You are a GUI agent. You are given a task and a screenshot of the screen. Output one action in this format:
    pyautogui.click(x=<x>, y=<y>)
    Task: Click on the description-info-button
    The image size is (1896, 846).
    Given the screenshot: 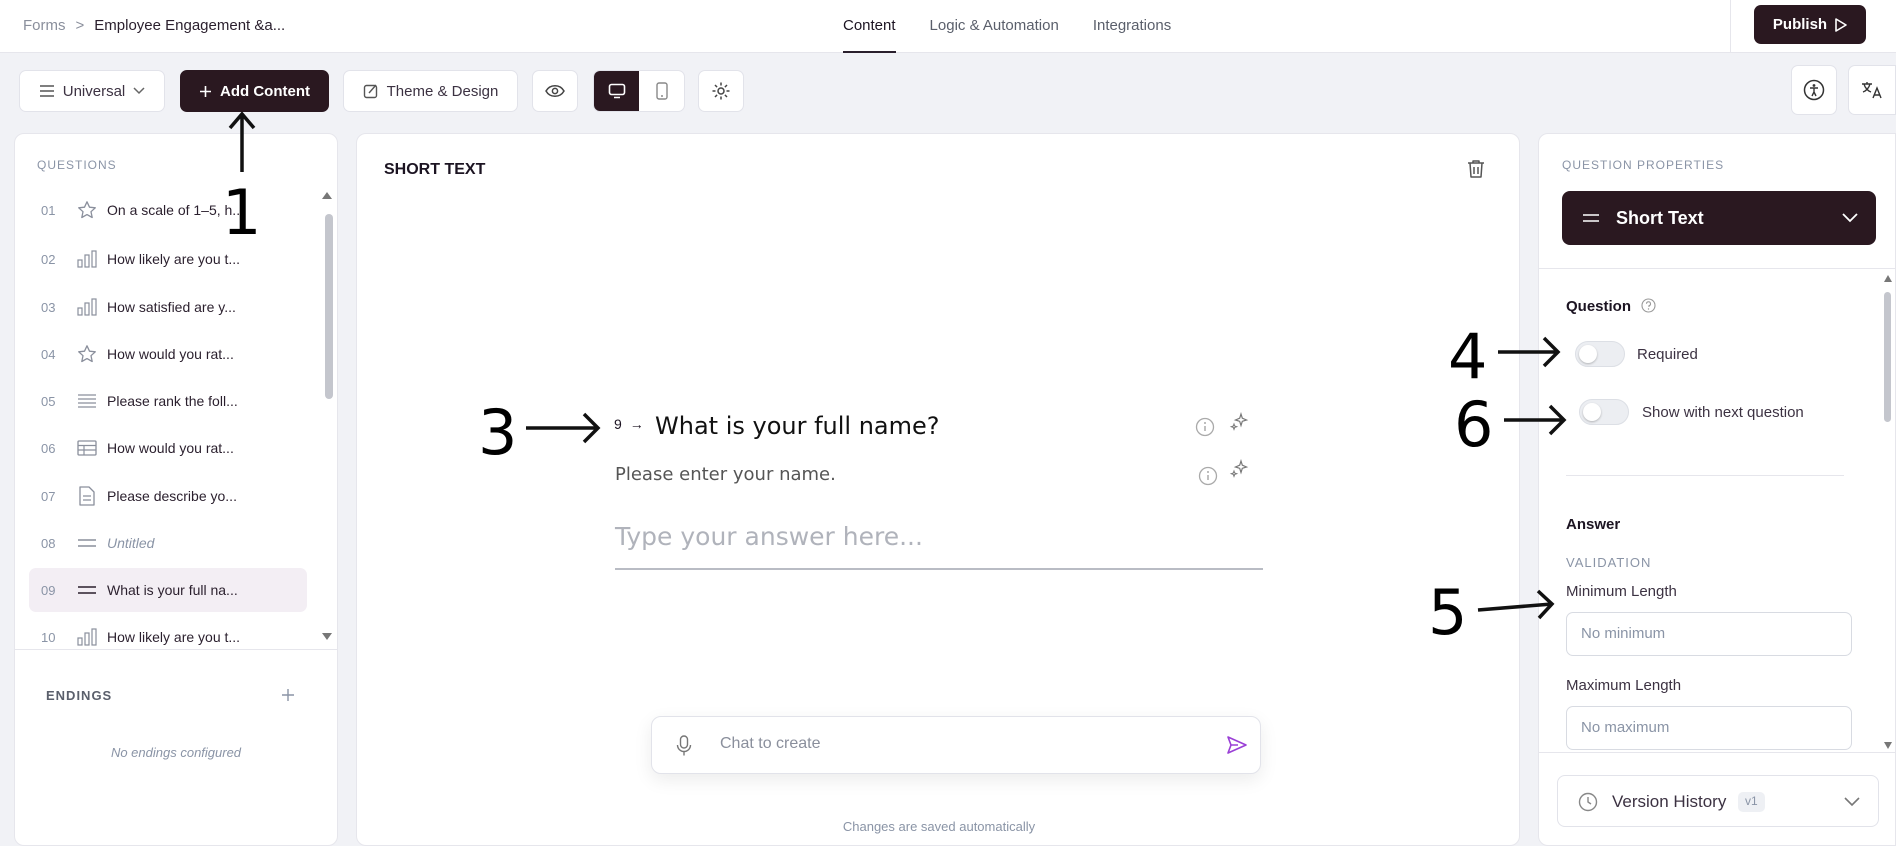 What is the action you would take?
    pyautogui.click(x=1208, y=476)
    